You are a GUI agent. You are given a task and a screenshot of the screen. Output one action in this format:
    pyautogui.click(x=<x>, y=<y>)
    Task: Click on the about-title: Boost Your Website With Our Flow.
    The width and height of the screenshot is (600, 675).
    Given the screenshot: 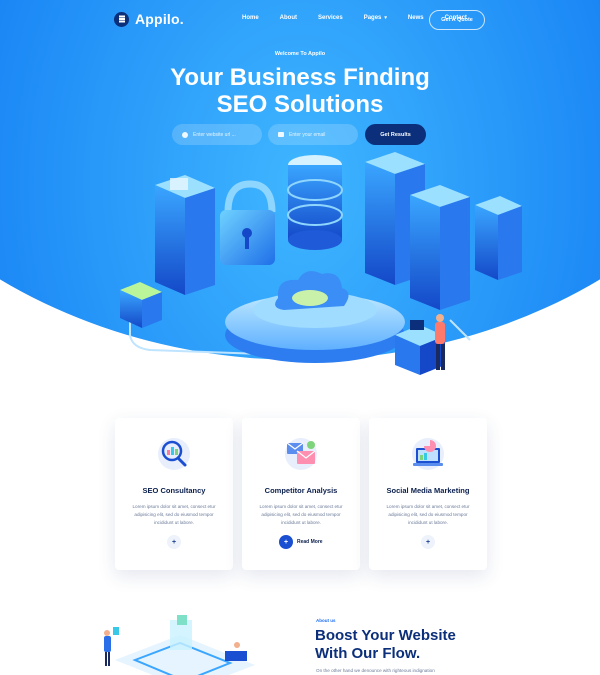 What is the action you would take?
    pyautogui.click(x=385, y=645)
    